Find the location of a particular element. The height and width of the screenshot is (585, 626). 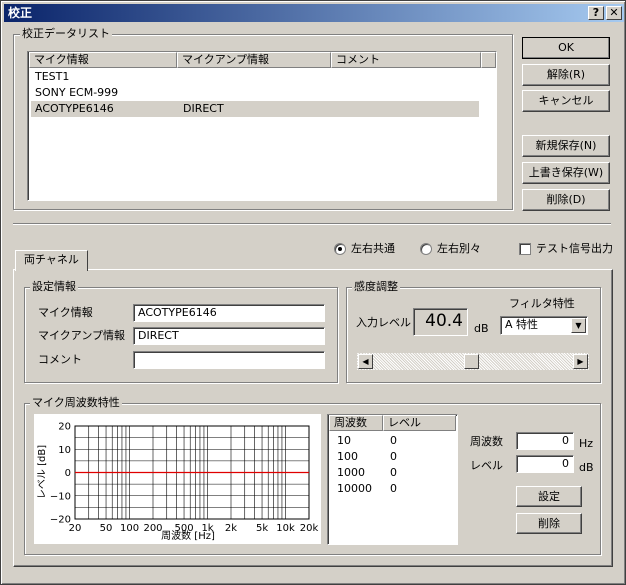

row-amp: DIRECT is located at coordinates (203, 108).